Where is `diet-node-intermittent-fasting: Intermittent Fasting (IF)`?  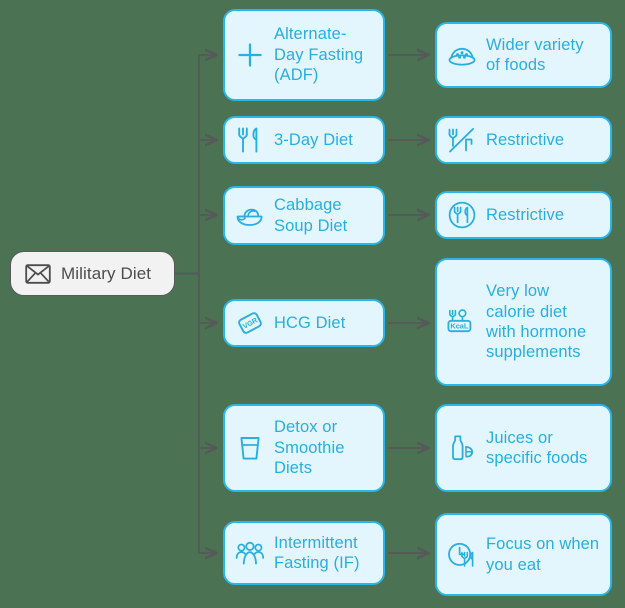
diet-node-intermittent-fasting: Intermittent Fasting (IF) is located at coordinates (304, 553).